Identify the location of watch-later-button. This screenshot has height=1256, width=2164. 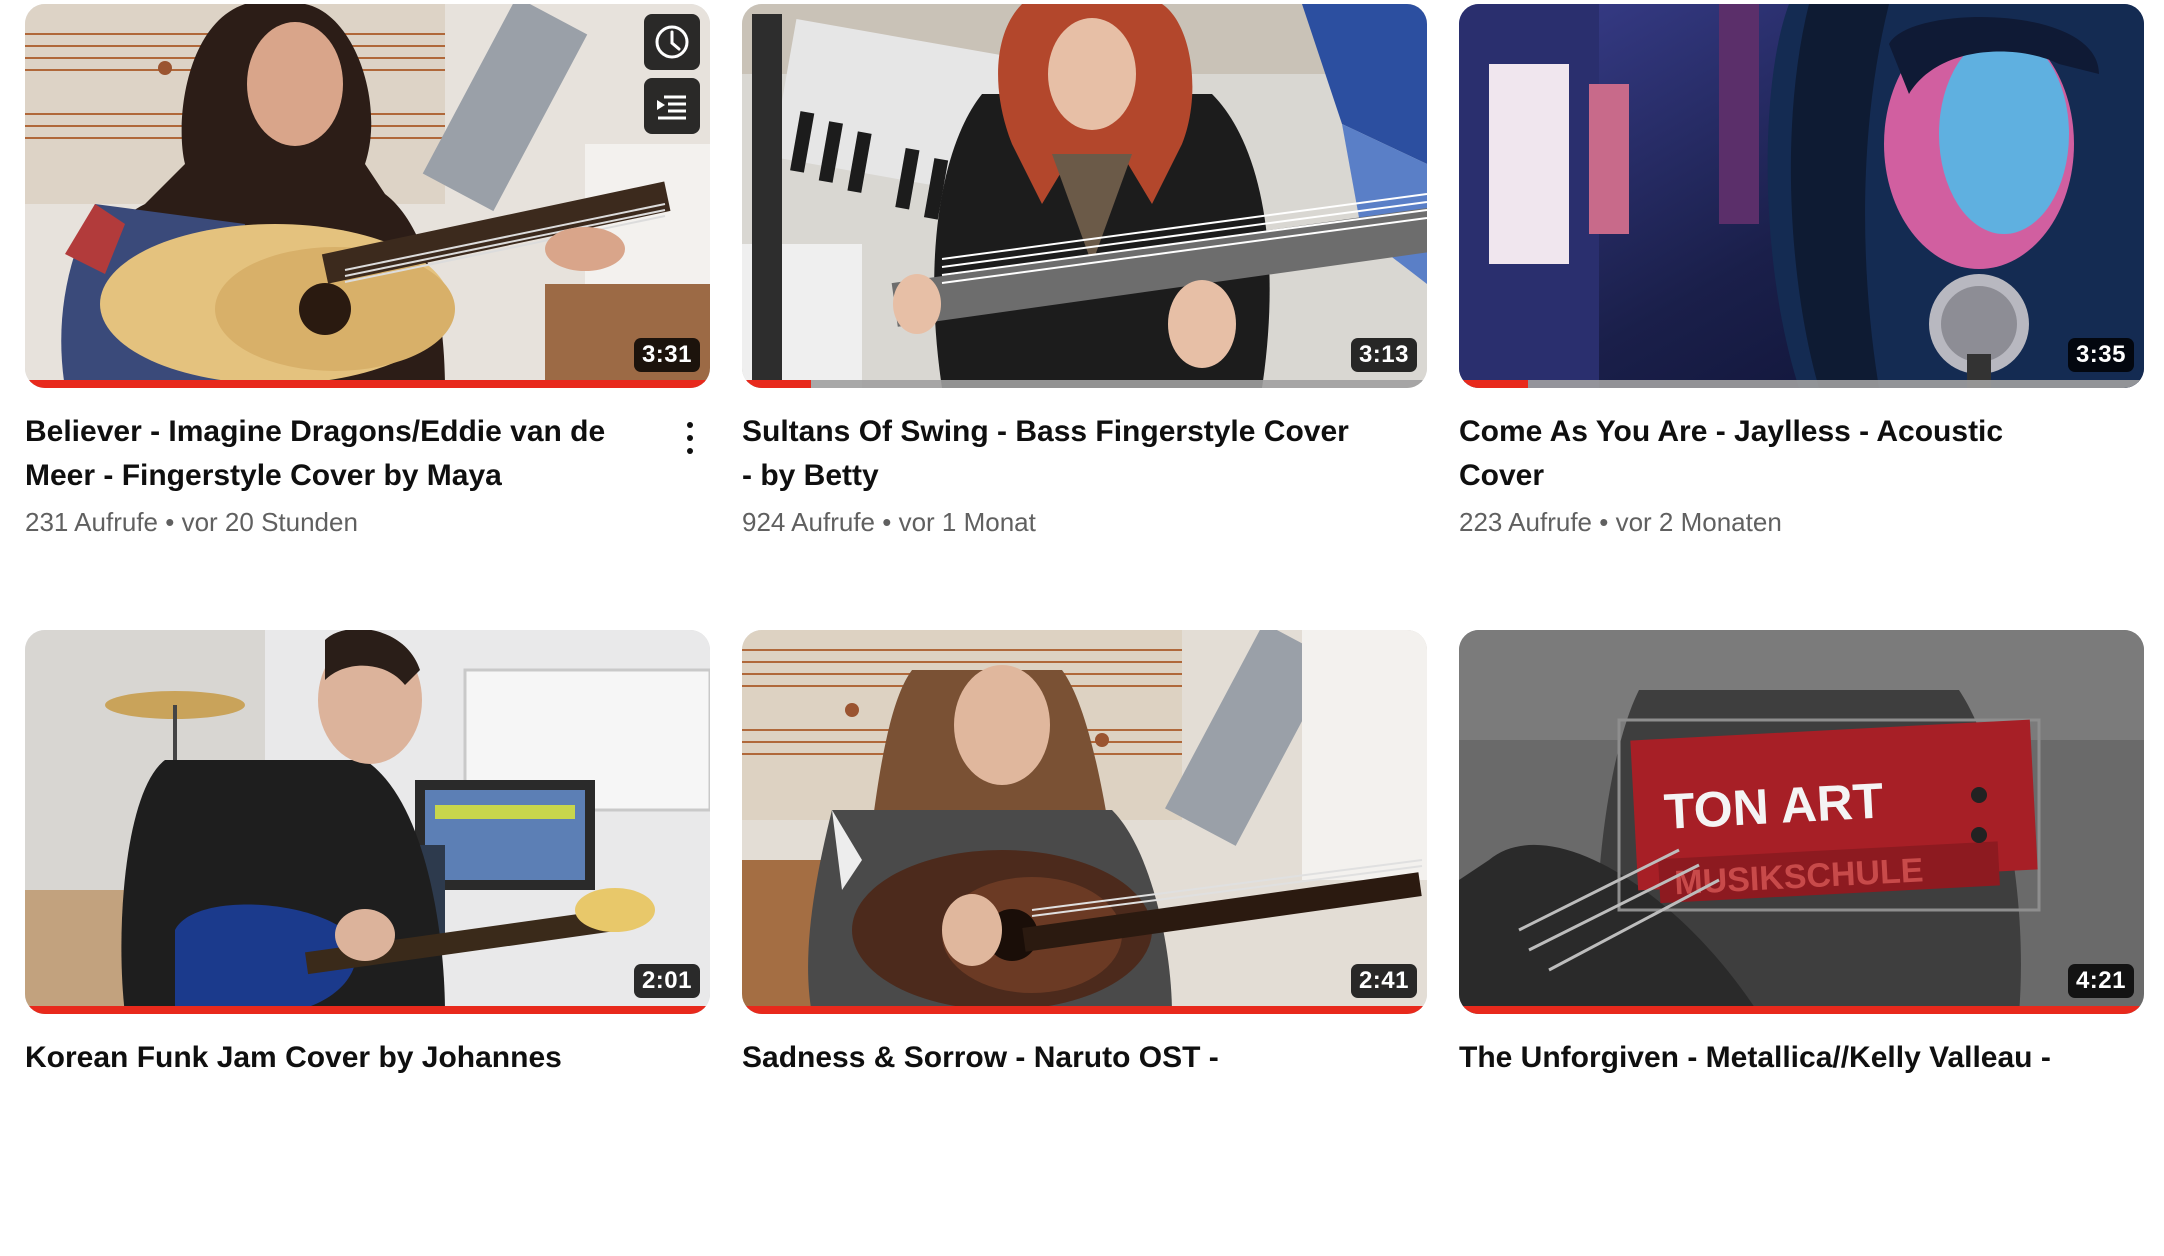
(672, 42).